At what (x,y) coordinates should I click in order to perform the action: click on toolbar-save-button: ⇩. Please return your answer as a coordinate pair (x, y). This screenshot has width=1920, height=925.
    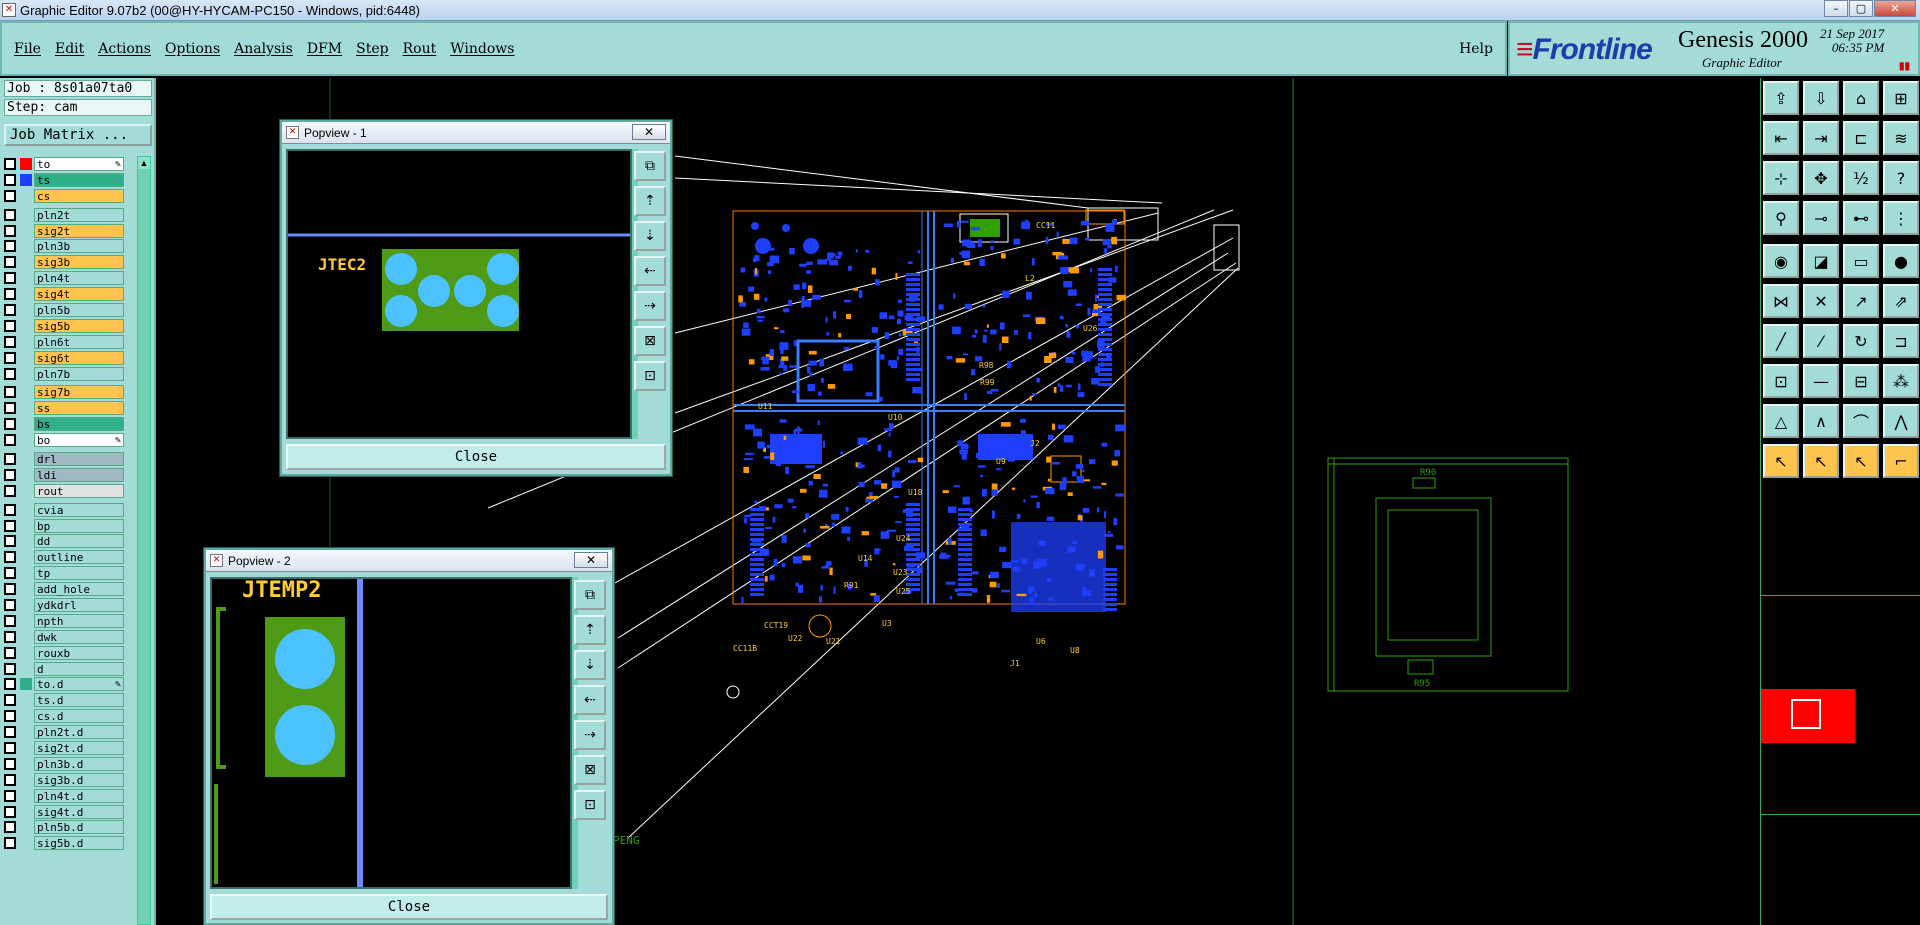
    Looking at the image, I should click on (1821, 98).